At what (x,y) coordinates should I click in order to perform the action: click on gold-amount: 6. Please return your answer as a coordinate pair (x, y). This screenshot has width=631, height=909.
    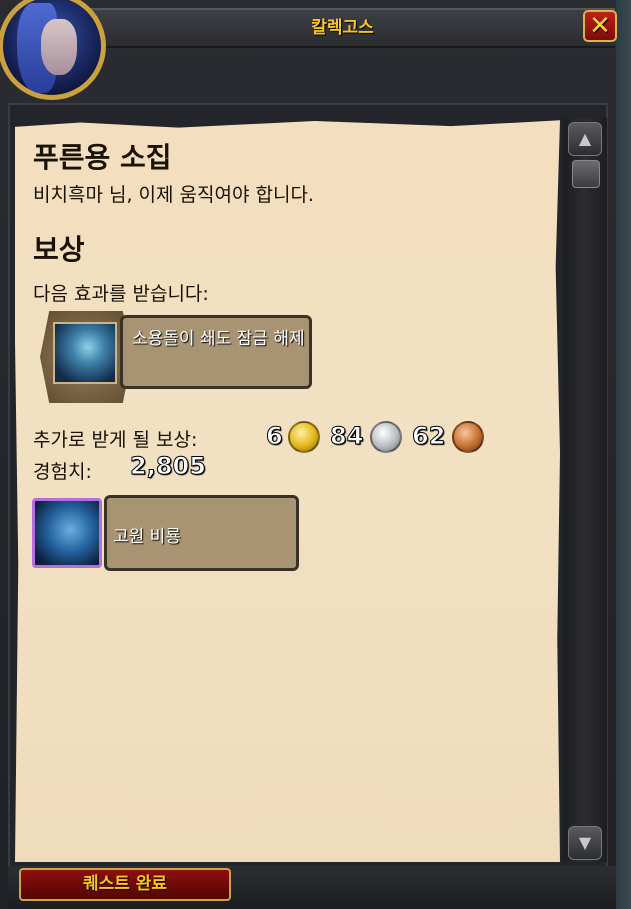
    Looking at the image, I should click on (275, 436).